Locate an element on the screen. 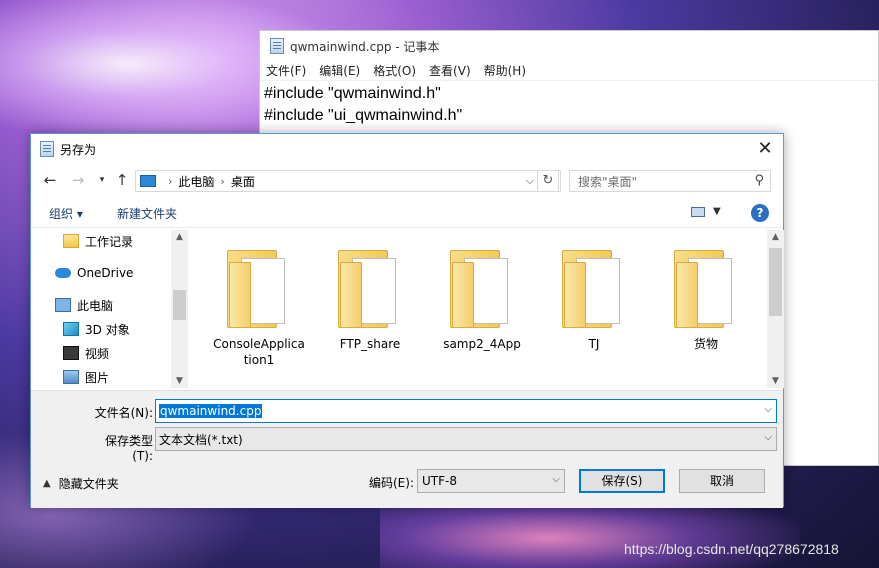  hide-folders-toggle: ▲ 隐藏文件夹 is located at coordinates (81, 483).